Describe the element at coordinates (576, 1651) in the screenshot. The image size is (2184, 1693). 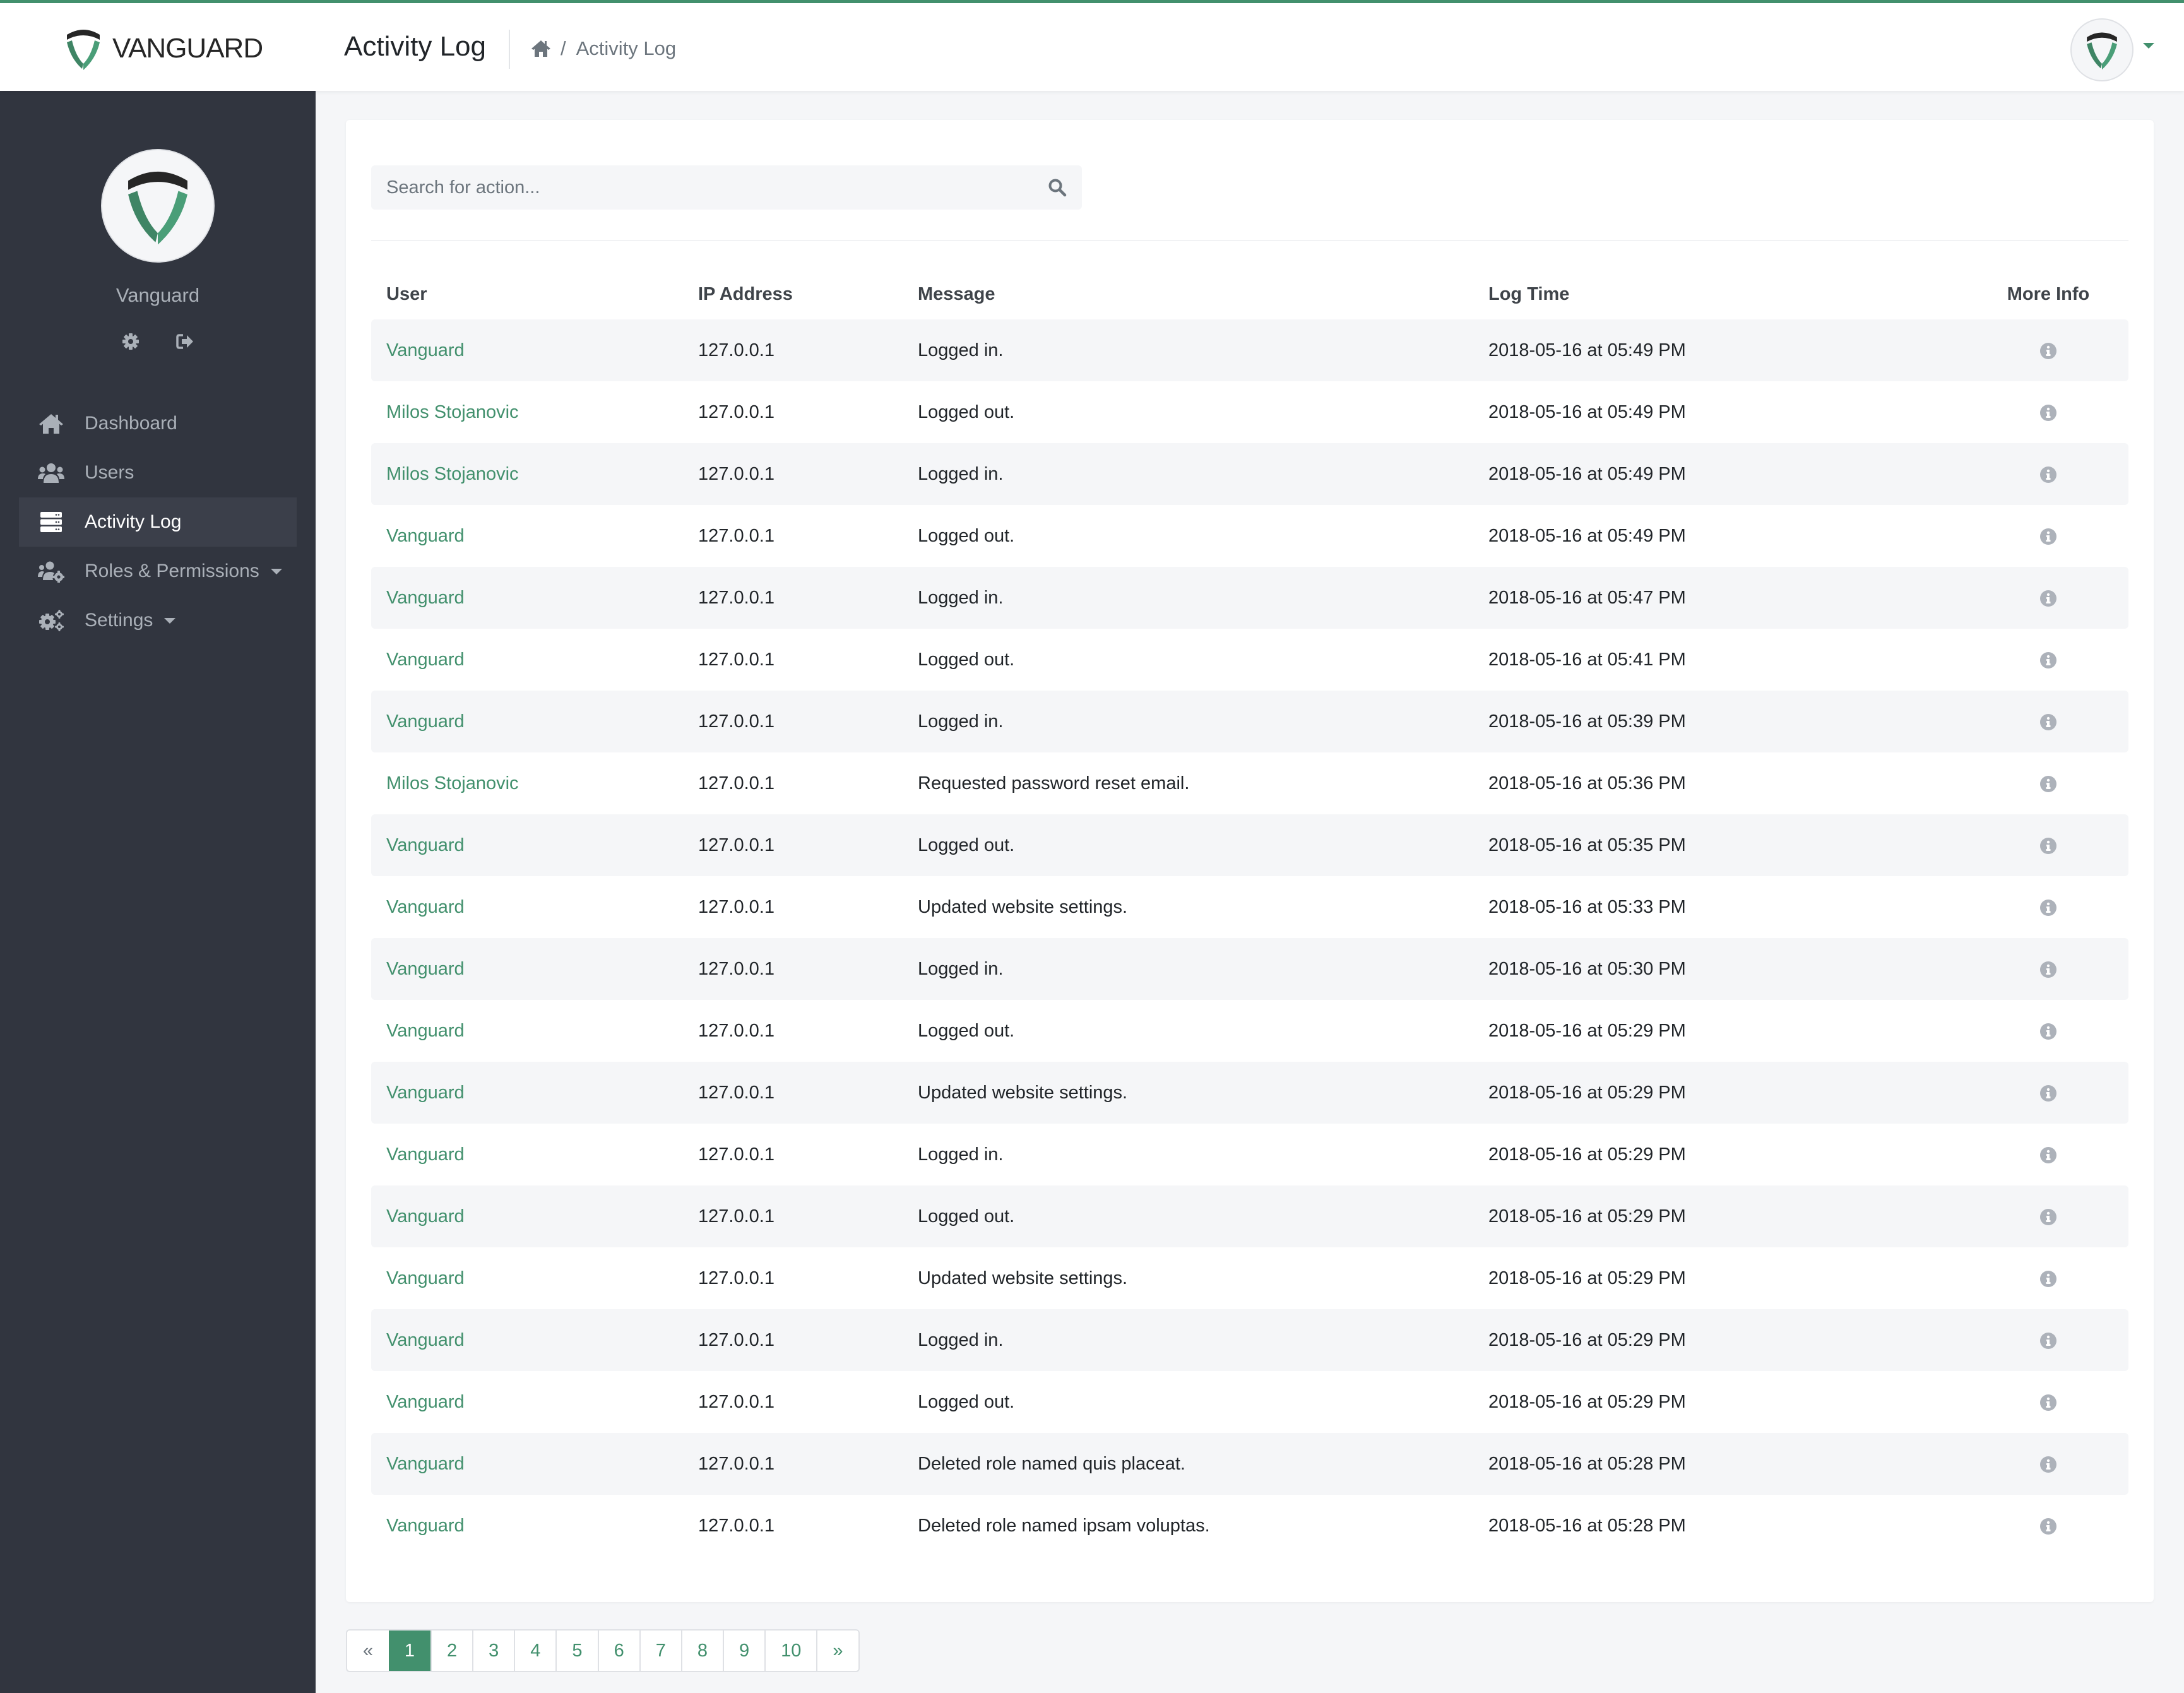
I see `pagination-page: 5` at that location.